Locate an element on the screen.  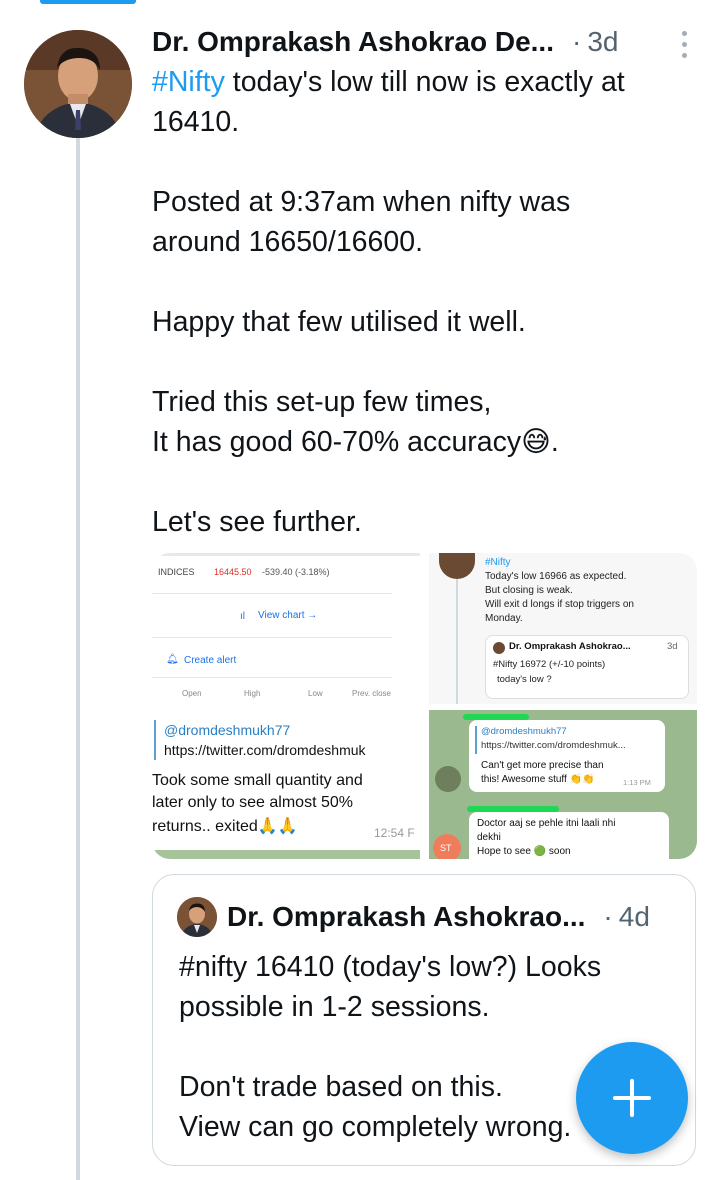
author-avatar is located at coordinates (78, 84).